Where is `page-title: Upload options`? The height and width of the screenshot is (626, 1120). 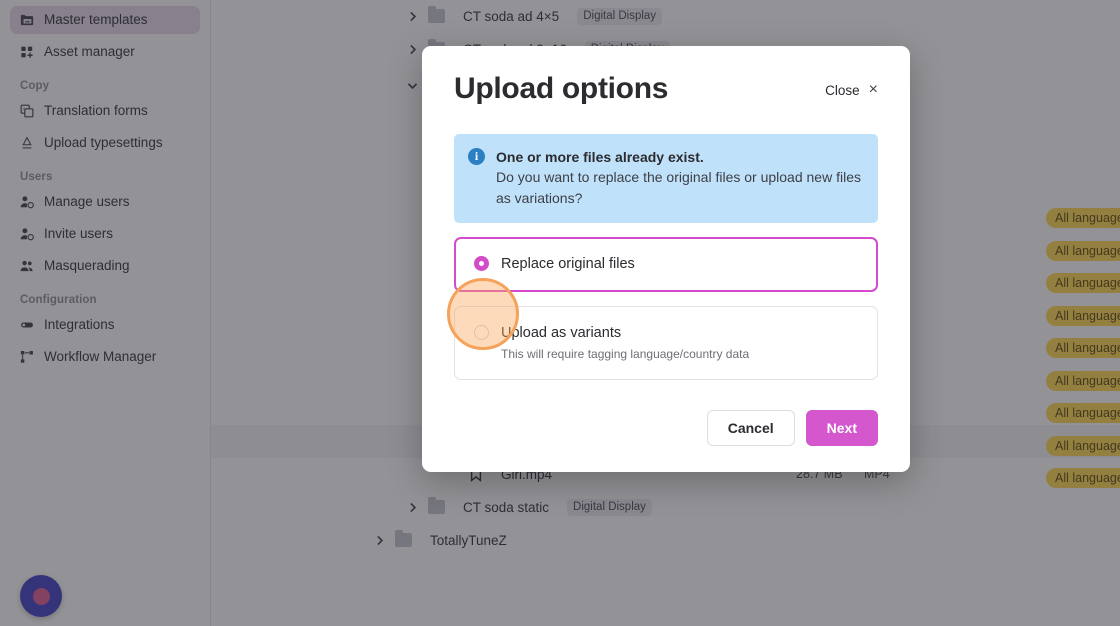
page-title: Upload options is located at coordinates (561, 88).